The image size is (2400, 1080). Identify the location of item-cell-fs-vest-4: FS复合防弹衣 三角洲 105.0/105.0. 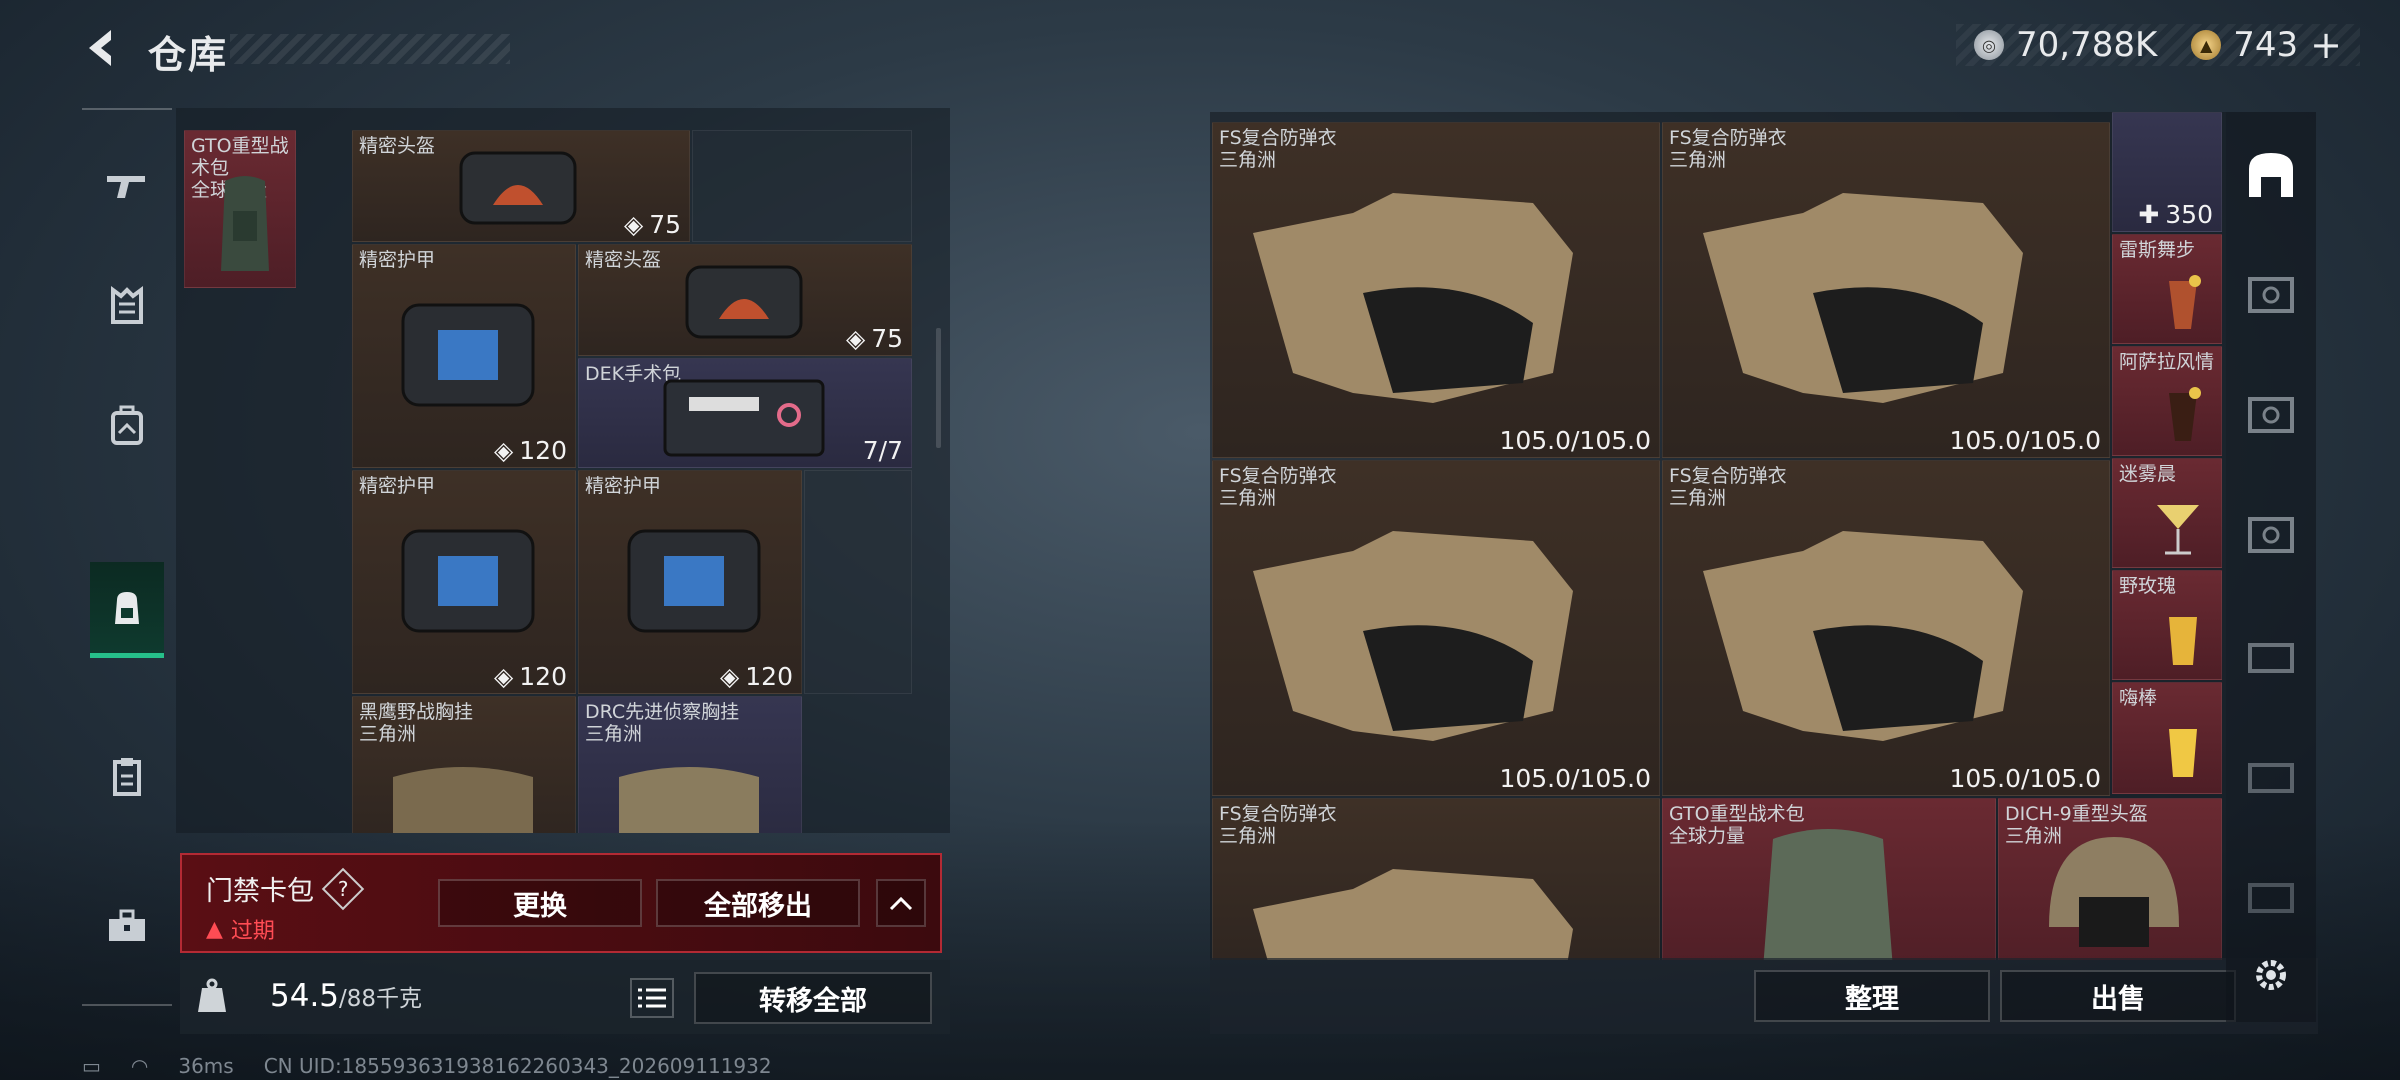
(1886, 628).